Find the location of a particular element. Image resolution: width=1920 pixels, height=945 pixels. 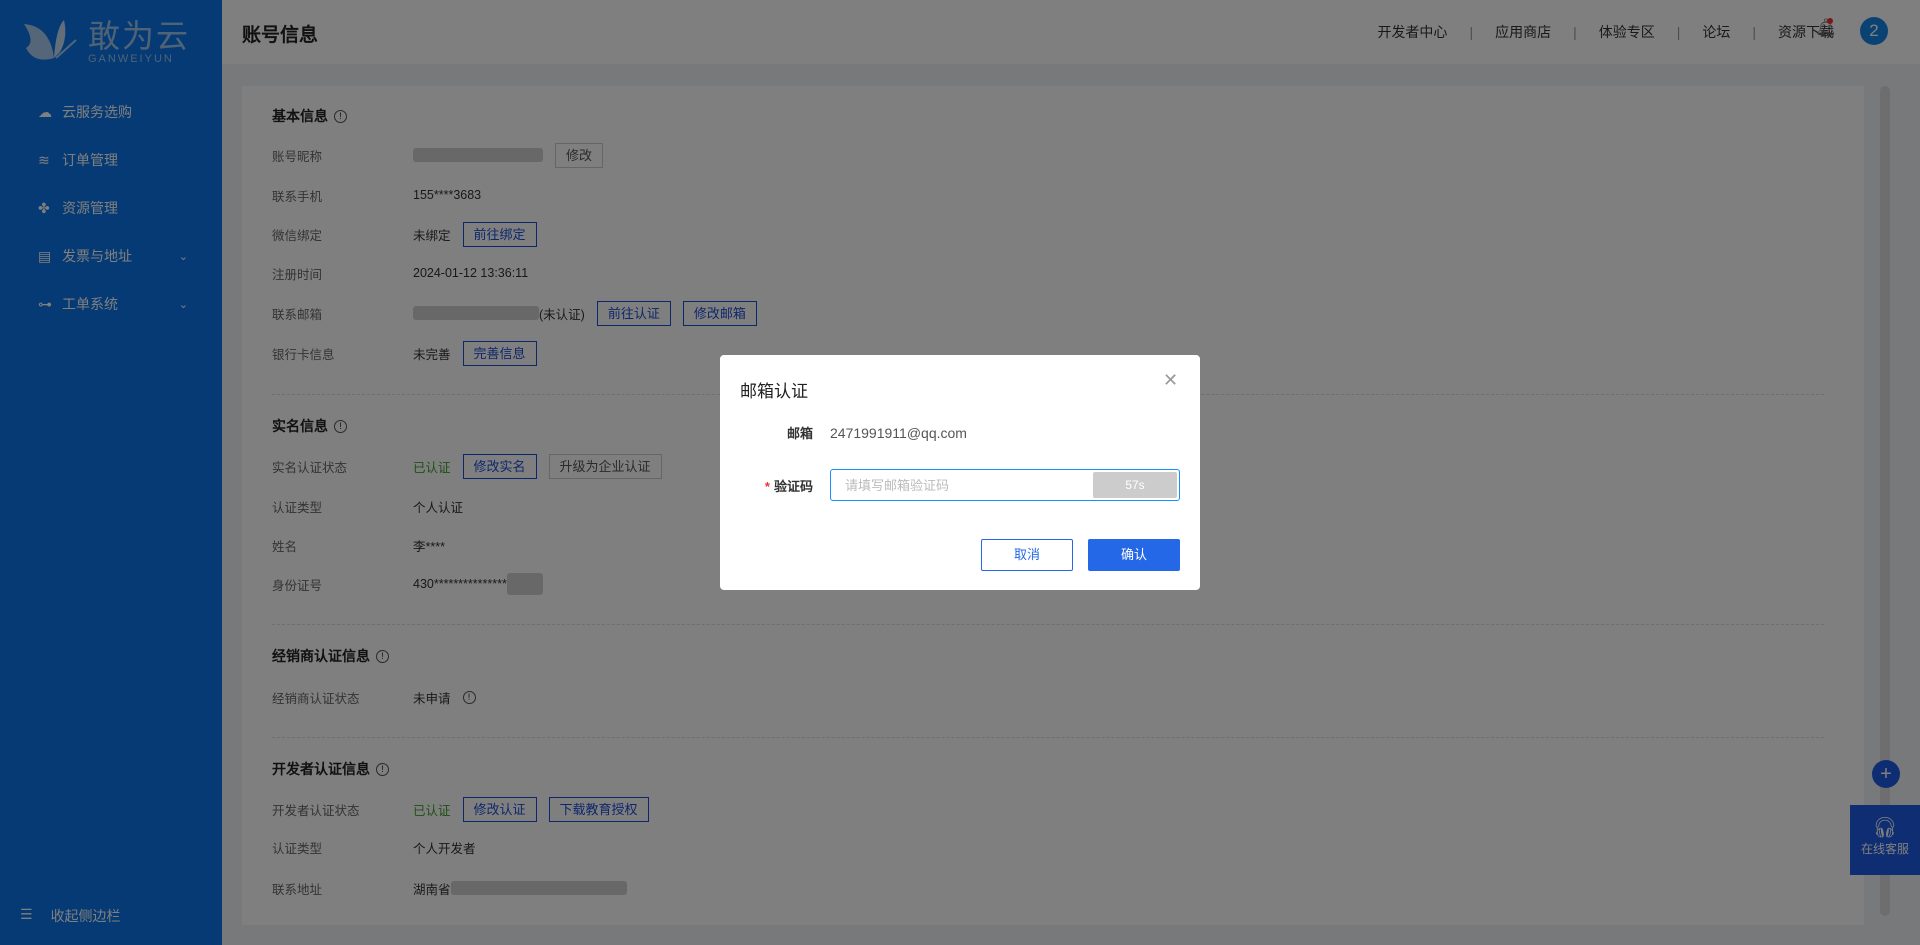

email-row: 邮箱 2471991911@qq.com is located at coordinates (843, 432).